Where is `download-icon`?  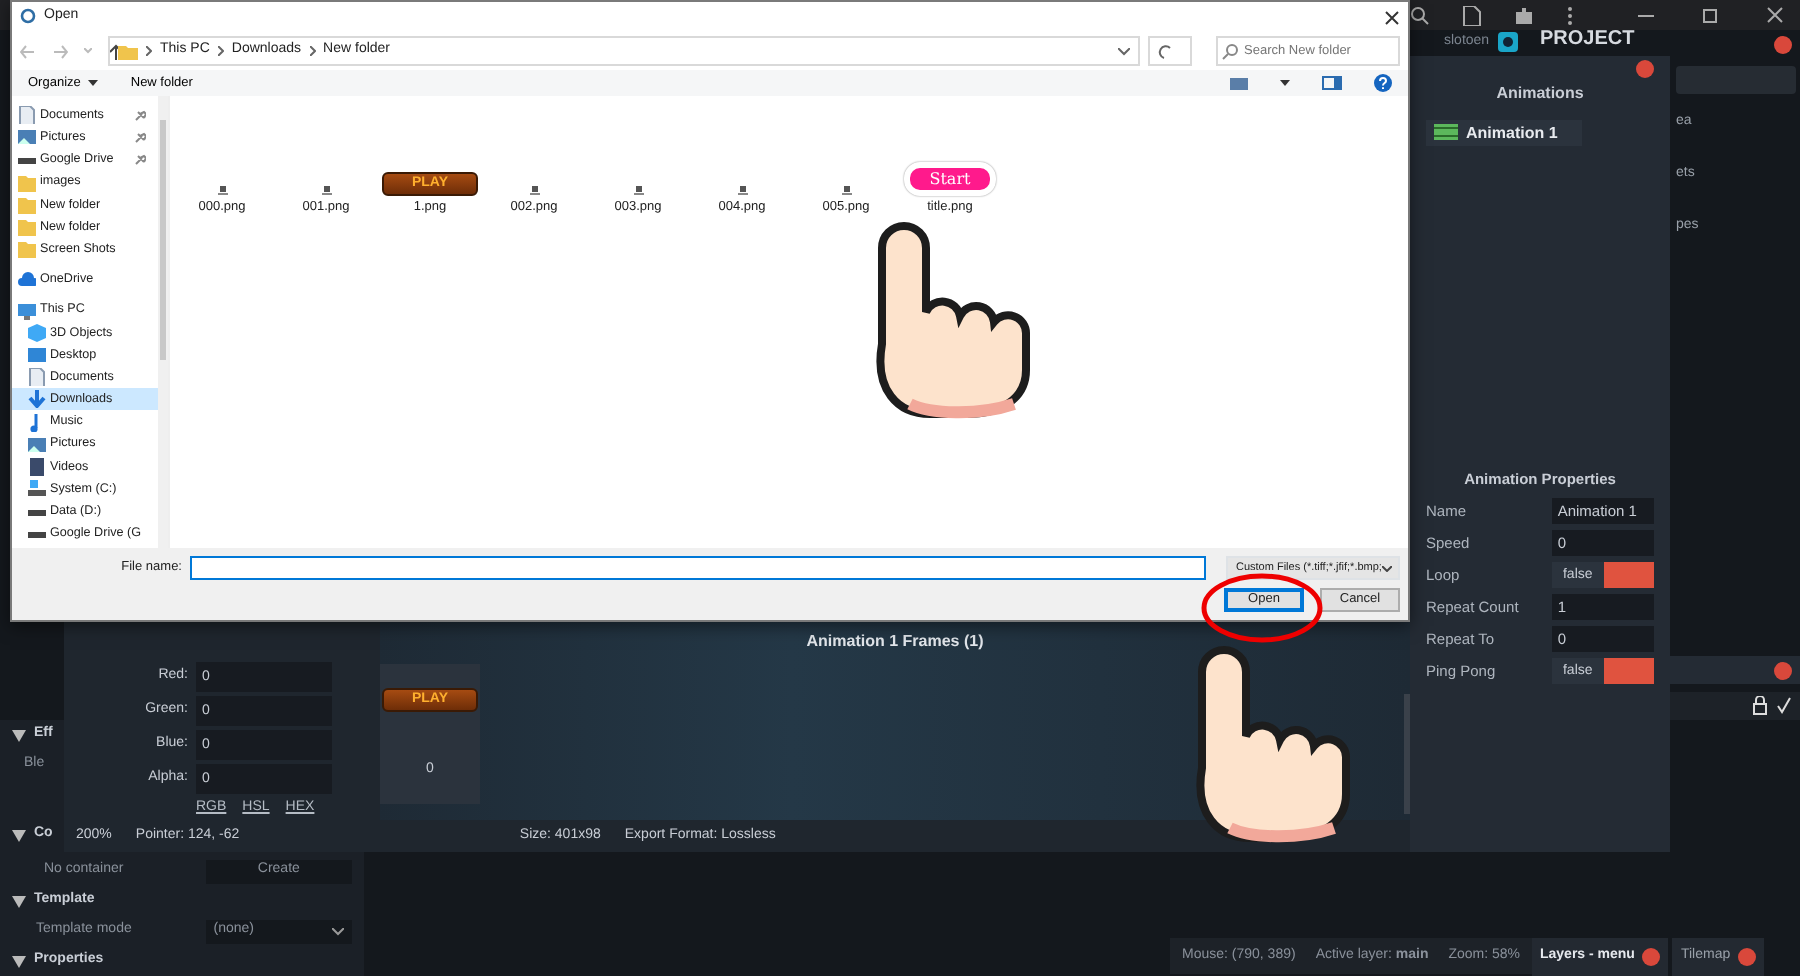
download-icon is located at coordinates (37, 399).